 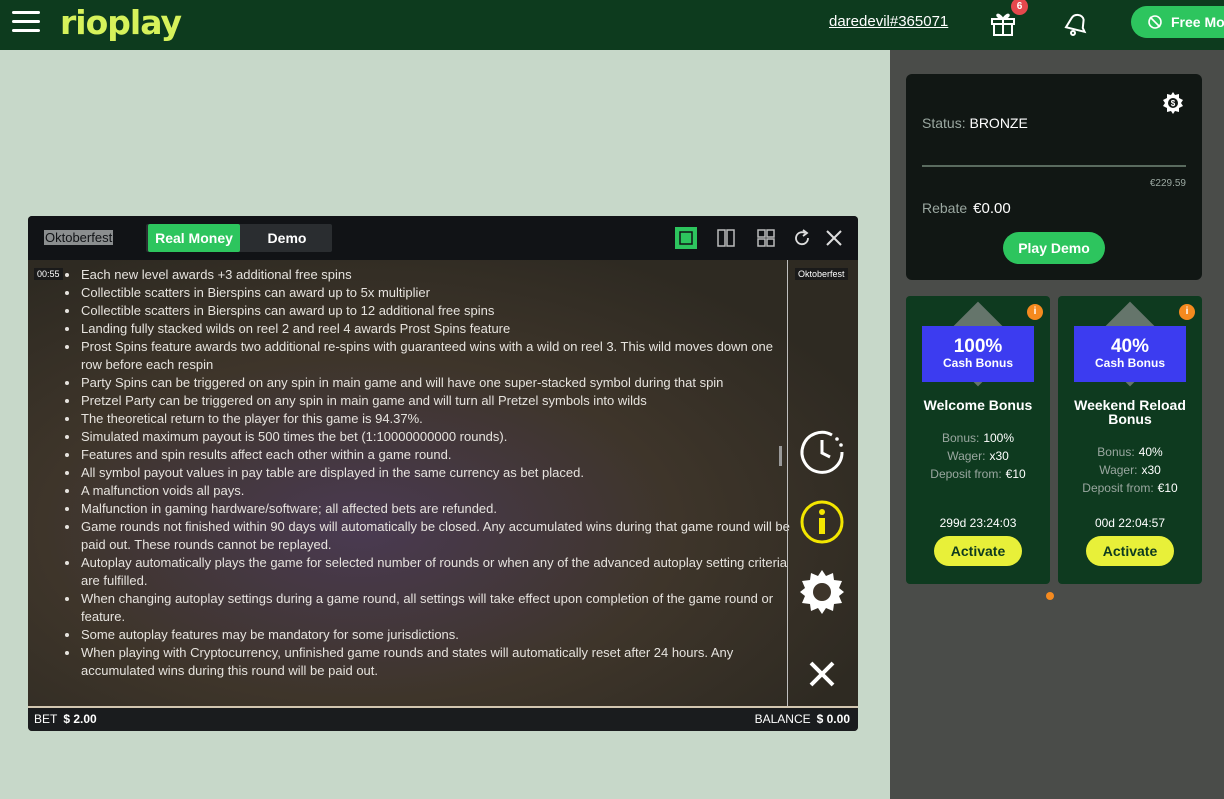 What do you see at coordinates (1050, 596) in the screenshot?
I see `carousel-dot` at bounding box center [1050, 596].